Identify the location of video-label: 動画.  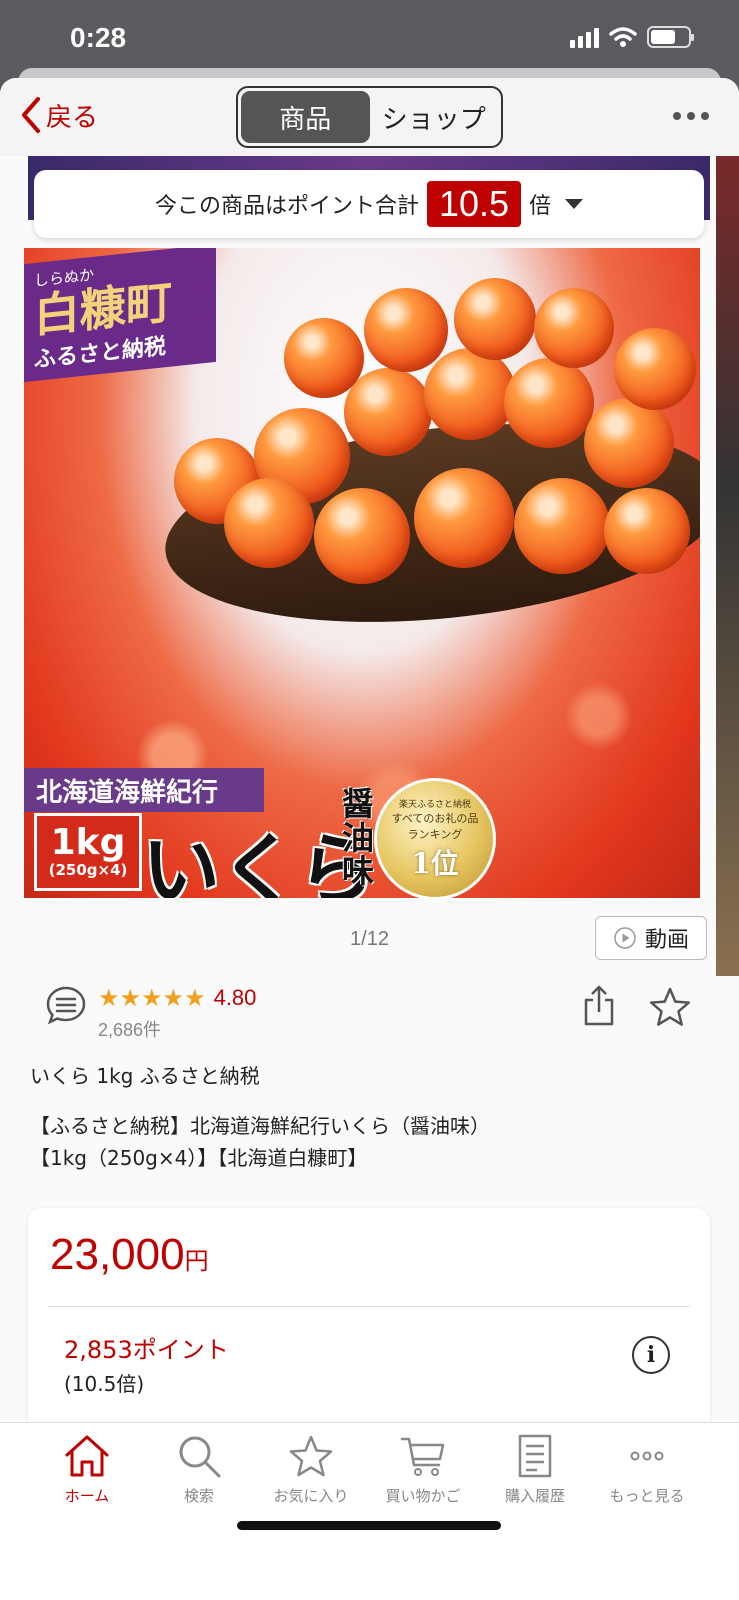
(666, 940).